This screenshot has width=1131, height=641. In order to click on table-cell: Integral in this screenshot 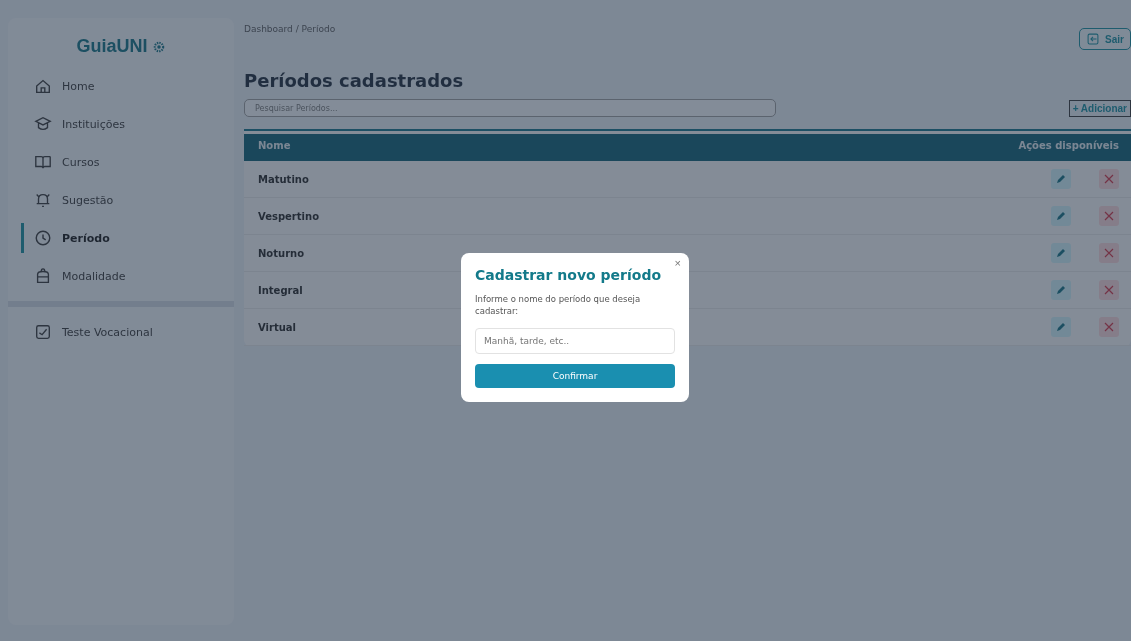, I will do `click(280, 290)`.